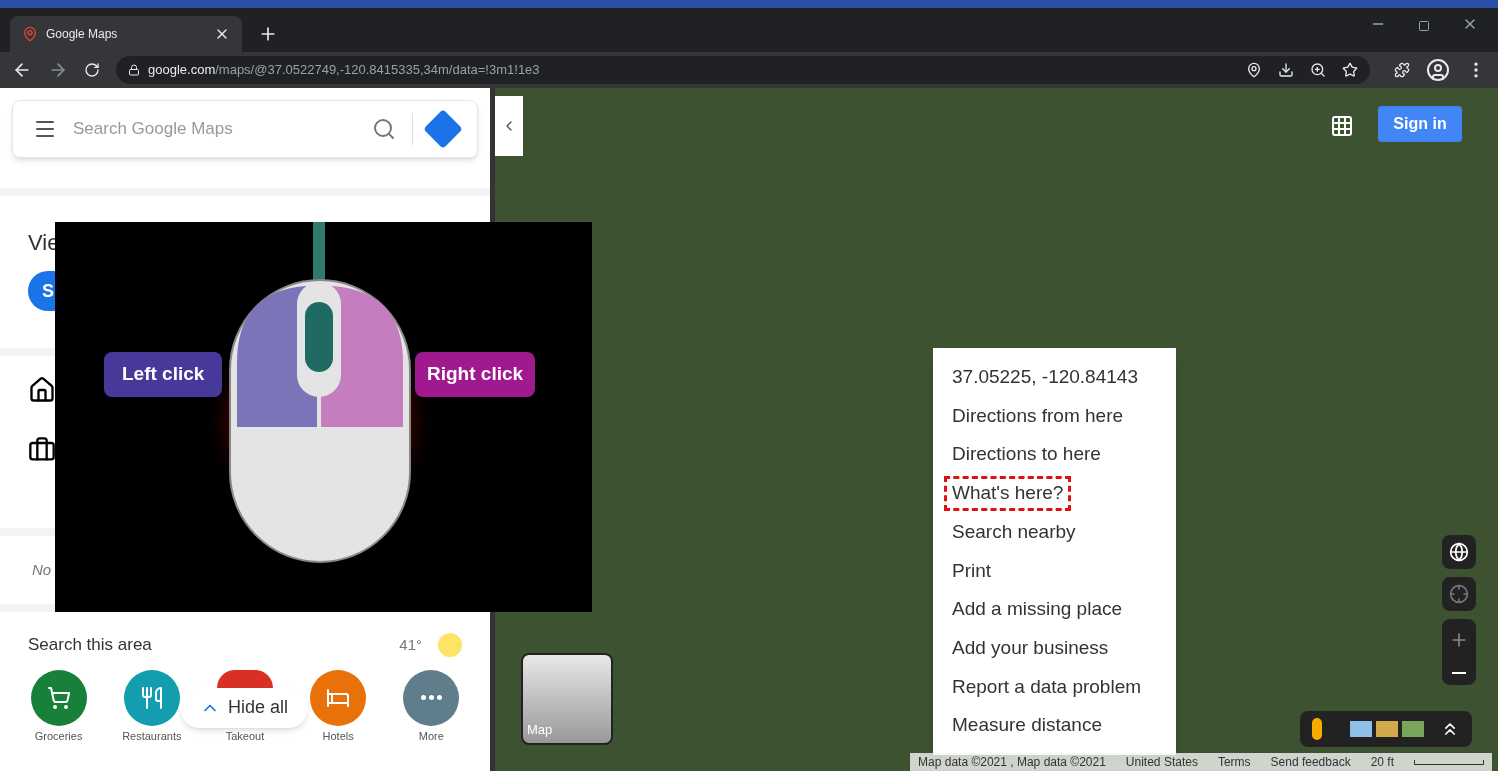  I want to click on menu-item: Print, so click(972, 571).